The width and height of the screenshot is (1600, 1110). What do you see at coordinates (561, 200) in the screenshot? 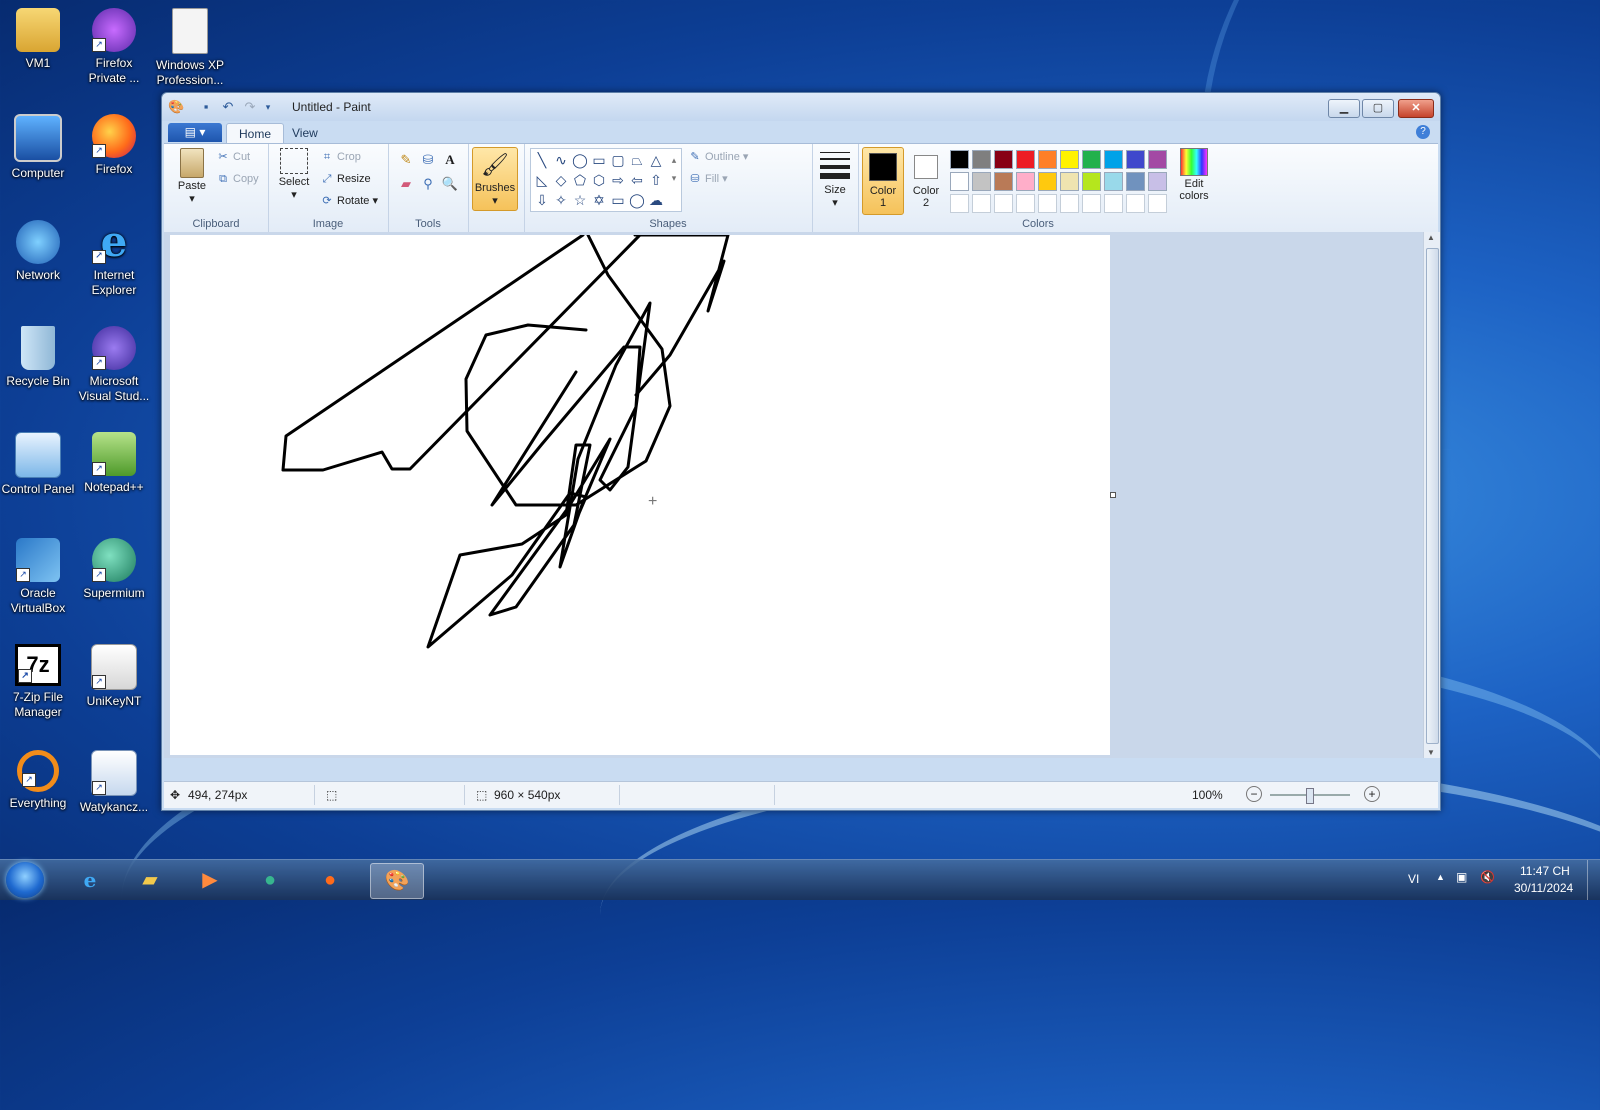
I see `four-point-star-shape-icon: ✧` at bounding box center [561, 200].